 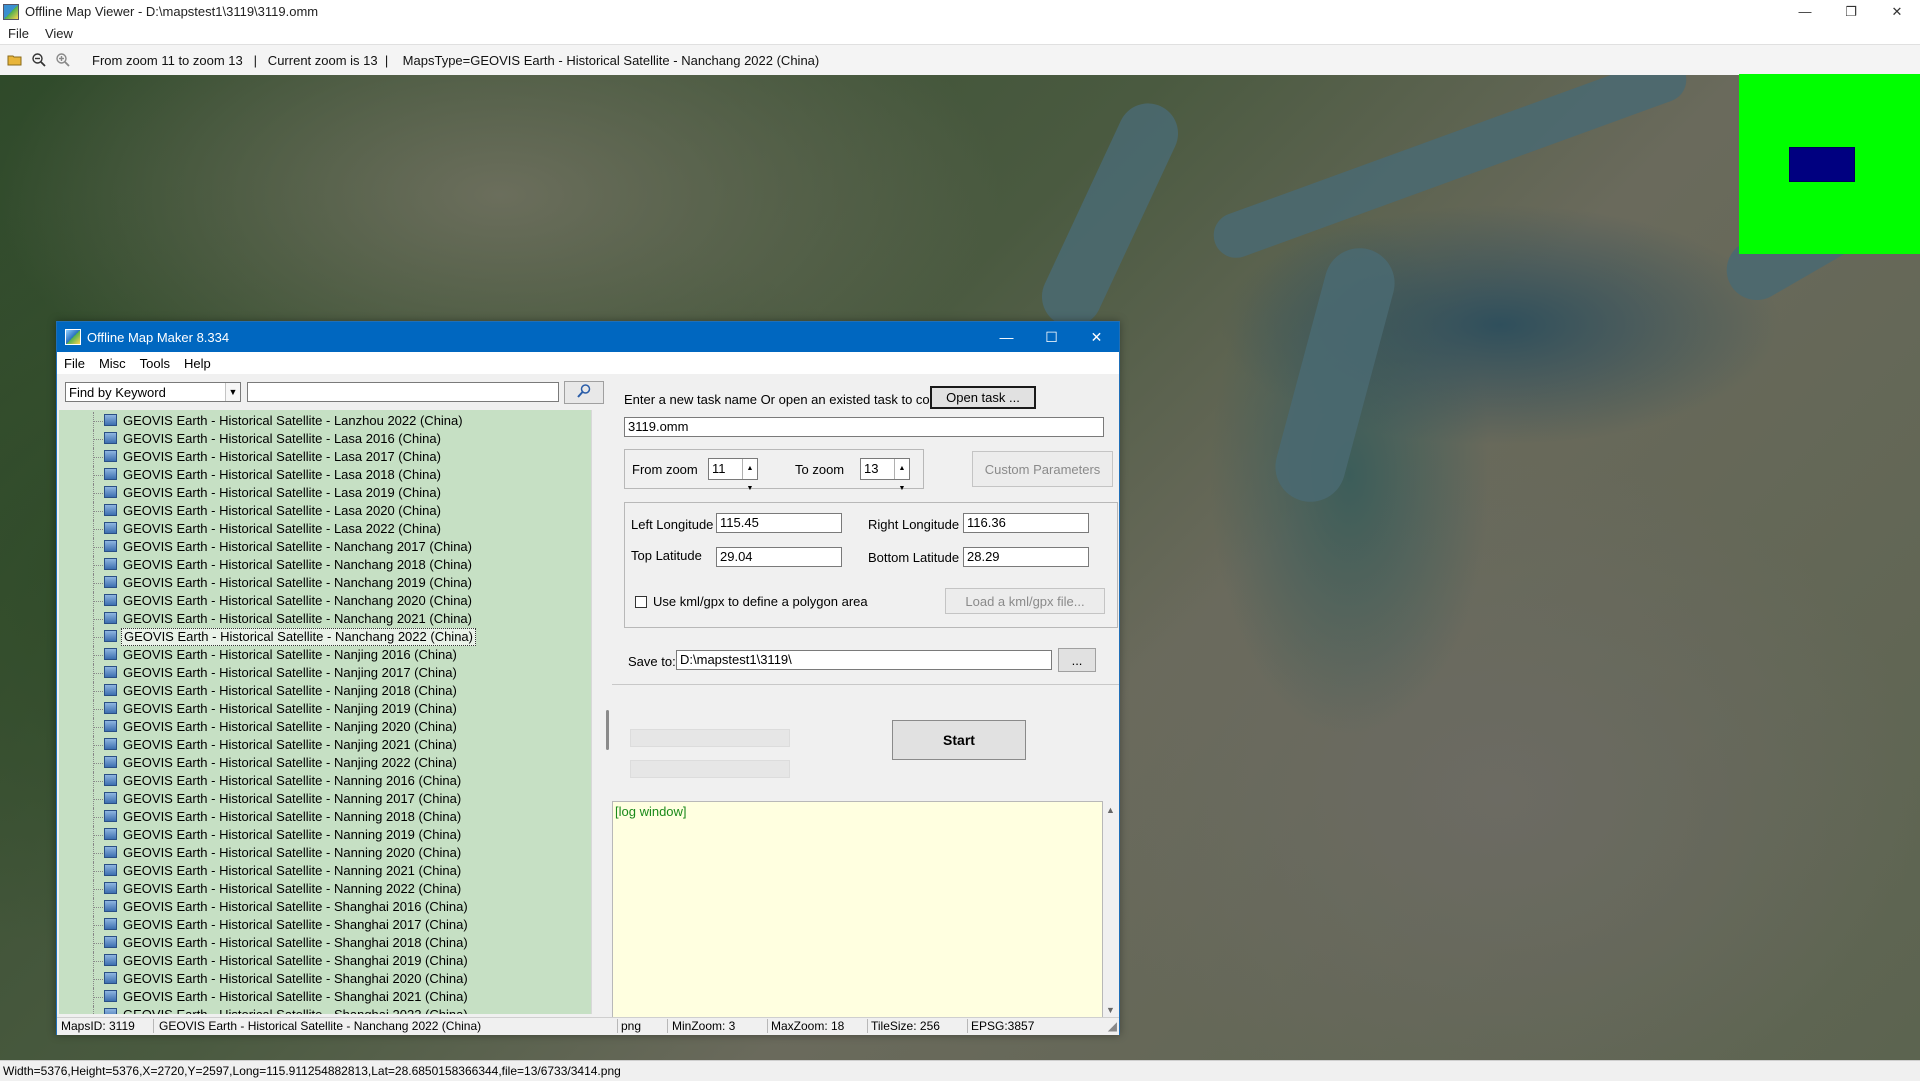 What do you see at coordinates (767, 1026) in the screenshot?
I see `status-divider` at bounding box center [767, 1026].